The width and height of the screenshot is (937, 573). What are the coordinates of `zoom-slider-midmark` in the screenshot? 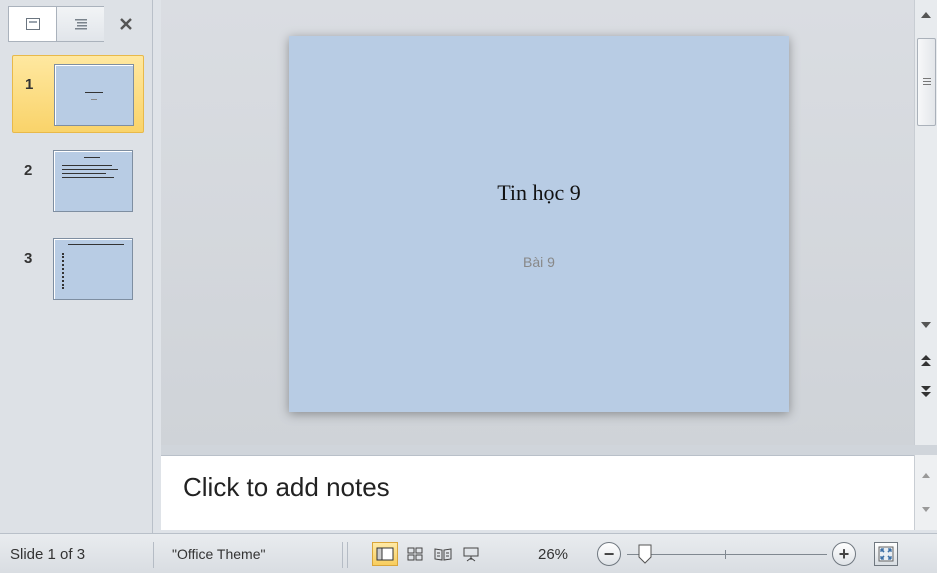 It's located at (725, 554).